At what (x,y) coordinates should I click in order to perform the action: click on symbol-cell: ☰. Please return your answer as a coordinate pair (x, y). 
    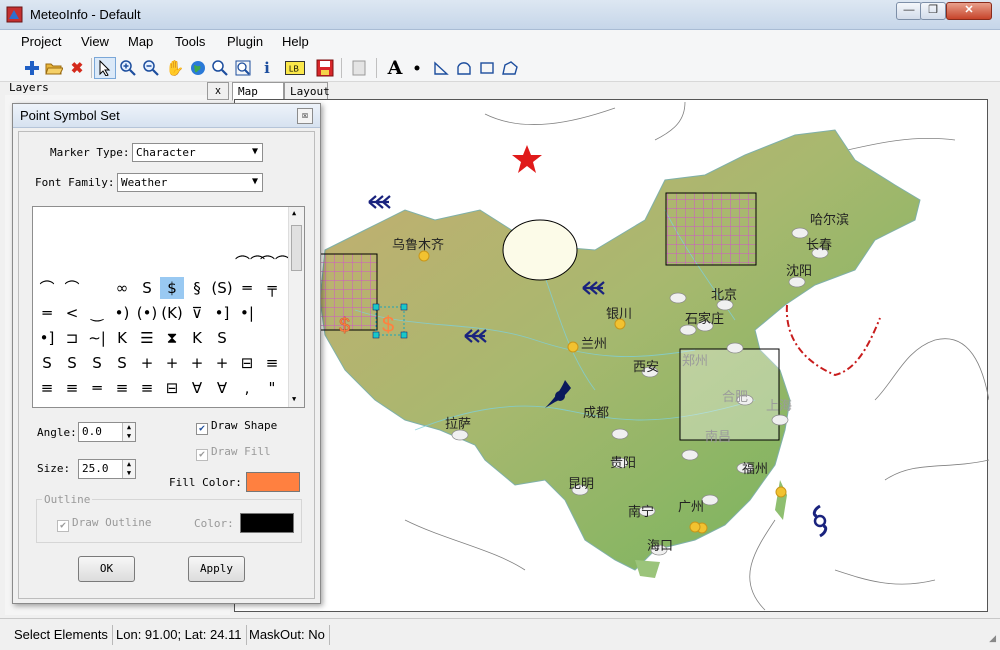
    Looking at the image, I should click on (147, 338).